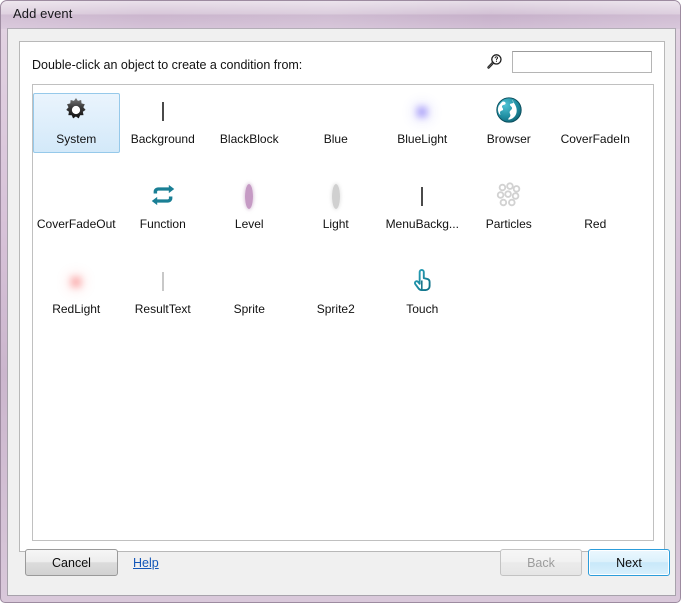 The height and width of the screenshot is (603, 681). I want to click on search-area, so click(569, 62).